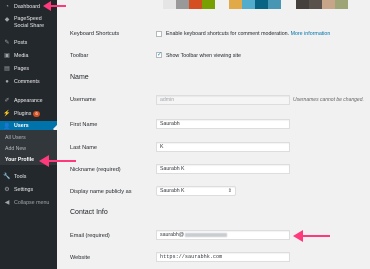 The width and height of the screenshot is (370, 269). I want to click on name-section-title: Name, so click(79, 77).